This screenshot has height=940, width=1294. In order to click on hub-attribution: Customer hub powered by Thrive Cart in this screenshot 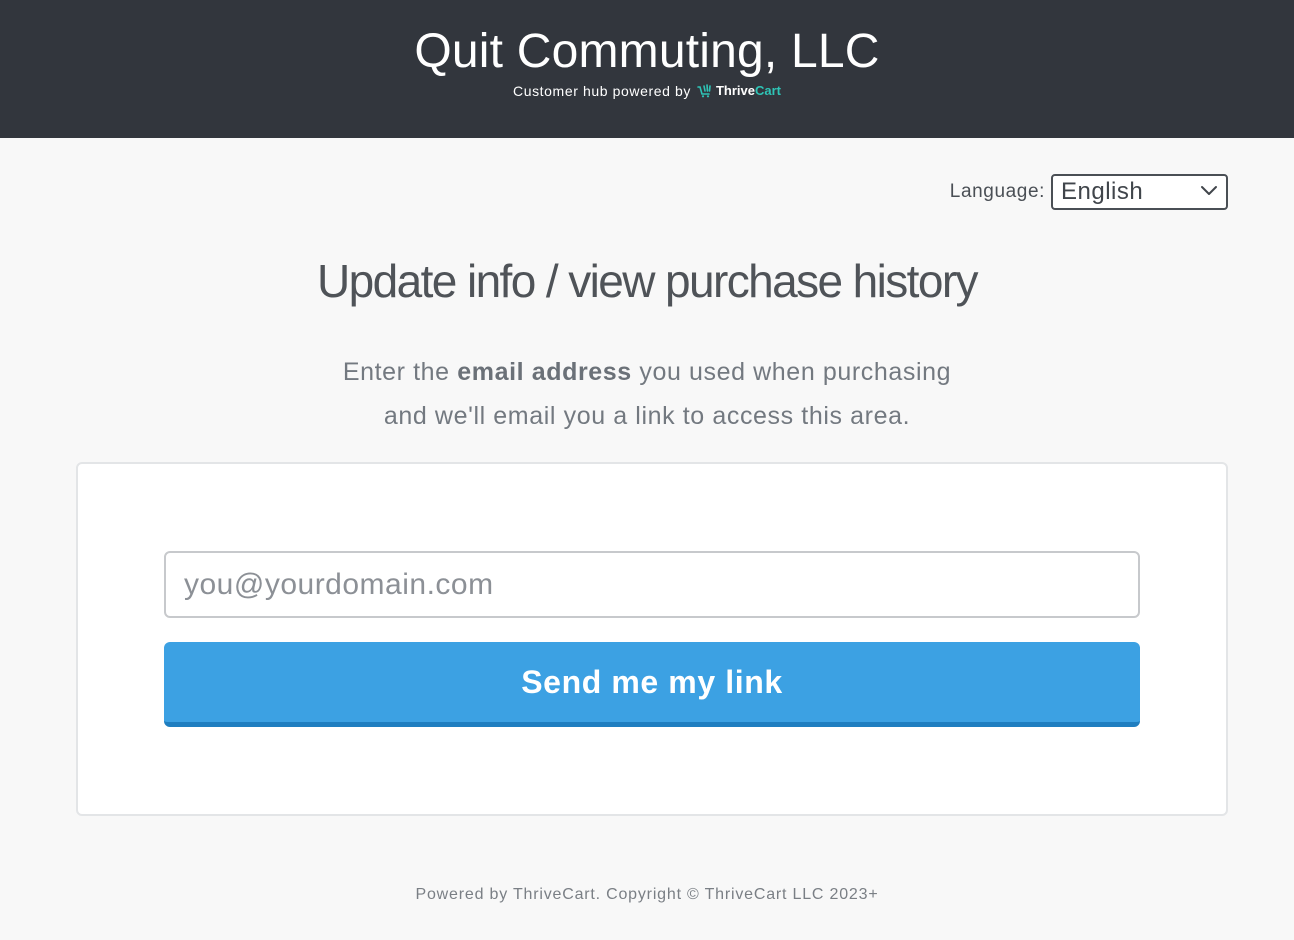, I will do `click(647, 91)`.